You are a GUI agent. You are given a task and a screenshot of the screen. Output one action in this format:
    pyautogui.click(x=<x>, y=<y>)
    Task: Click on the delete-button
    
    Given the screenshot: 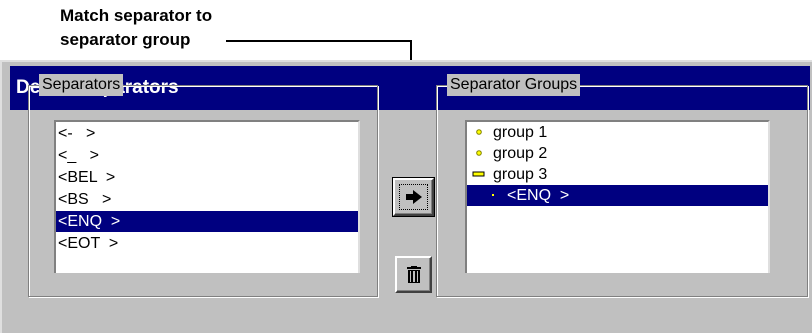 What is the action you would take?
    pyautogui.click(x=413, y=274)
    